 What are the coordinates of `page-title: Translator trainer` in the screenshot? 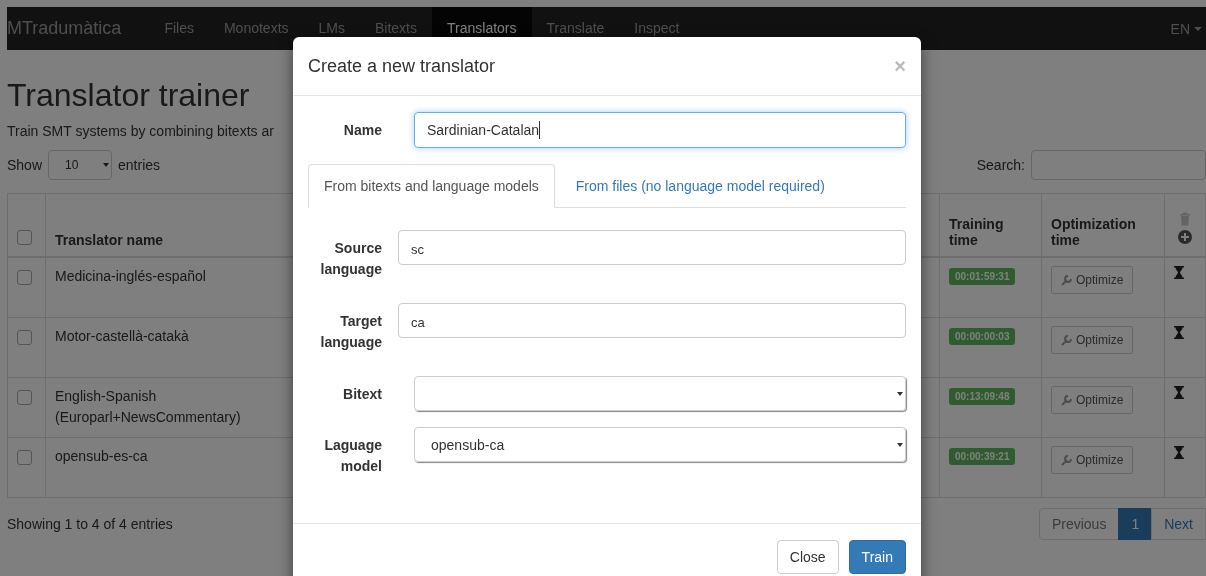 It's located at (129, 95).